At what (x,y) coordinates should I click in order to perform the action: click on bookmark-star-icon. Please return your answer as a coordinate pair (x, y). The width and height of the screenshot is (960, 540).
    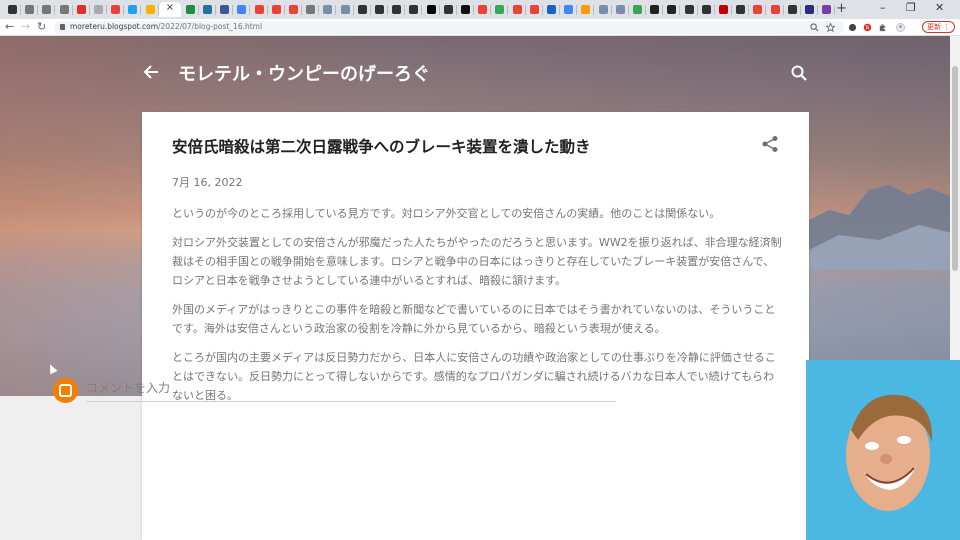
    Looking at the image, I should click on (830, 27).